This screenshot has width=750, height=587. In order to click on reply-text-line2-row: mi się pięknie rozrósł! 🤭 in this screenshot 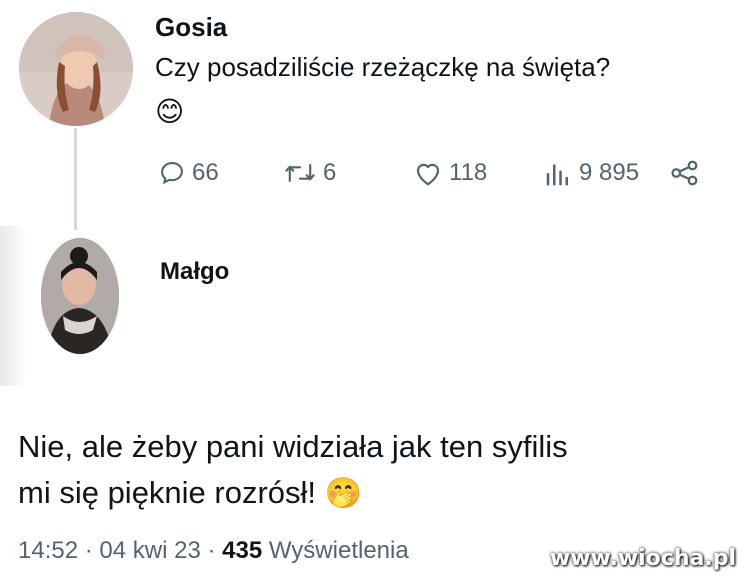, I will do `click(378, 493)`.